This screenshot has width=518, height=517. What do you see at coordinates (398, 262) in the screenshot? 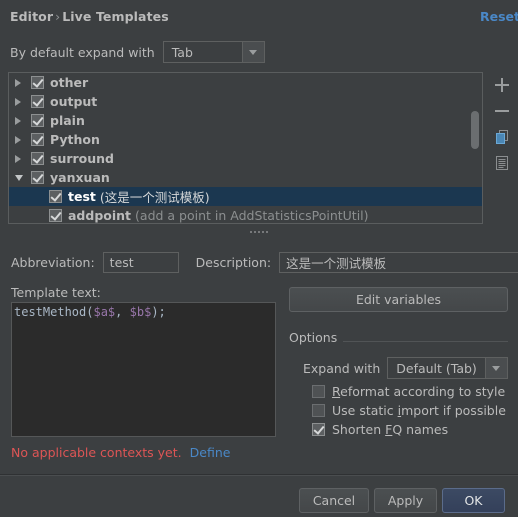
I see `description-input: 这是一个测试模板` at bounding box center [398, 262].